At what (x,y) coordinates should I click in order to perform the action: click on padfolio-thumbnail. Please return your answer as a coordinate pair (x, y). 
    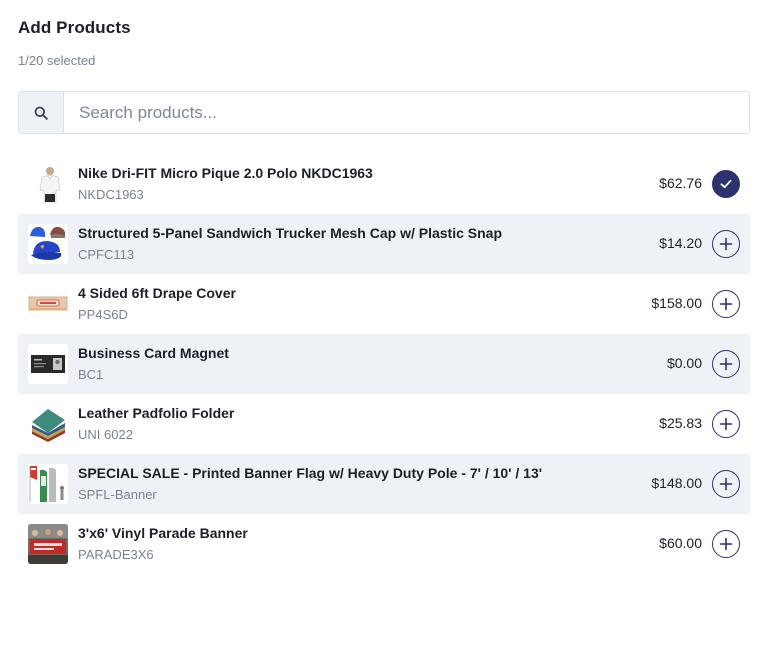
    Looking at the image, I should click on (48, 424).